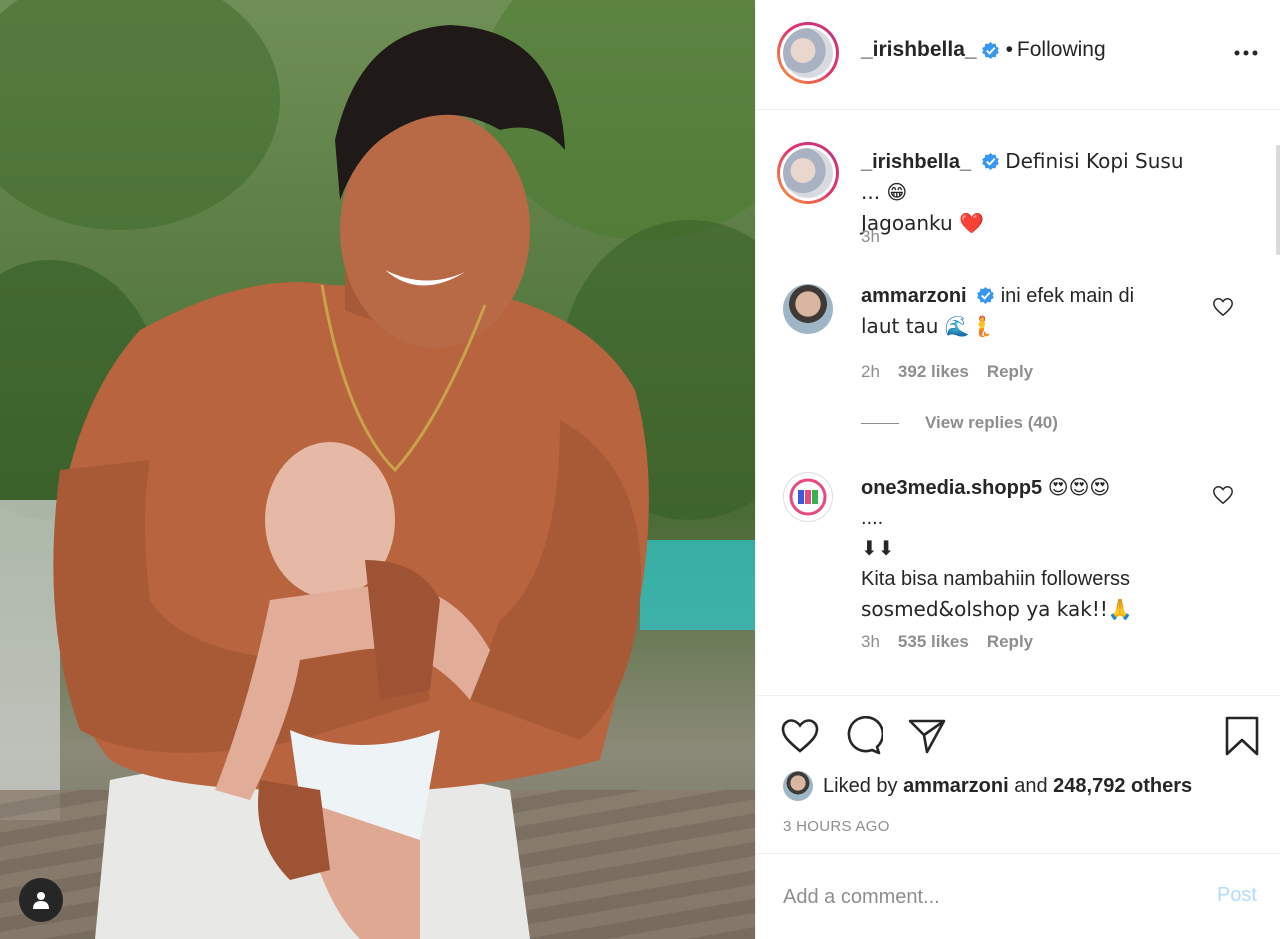 This screenshot has height=939, width=1280. What do you see at coordinates (808, 53) in the screenshot?
I see `author-avatar` at bounding box center [808, 53].